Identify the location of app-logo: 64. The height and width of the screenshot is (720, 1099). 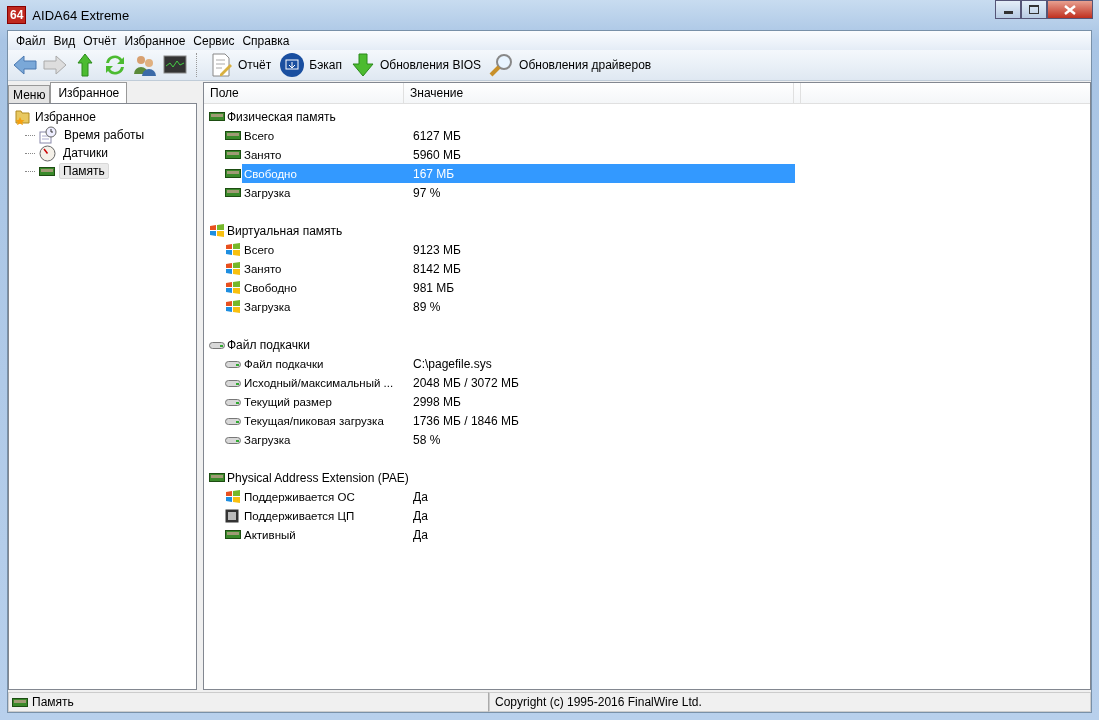
(17, 15).